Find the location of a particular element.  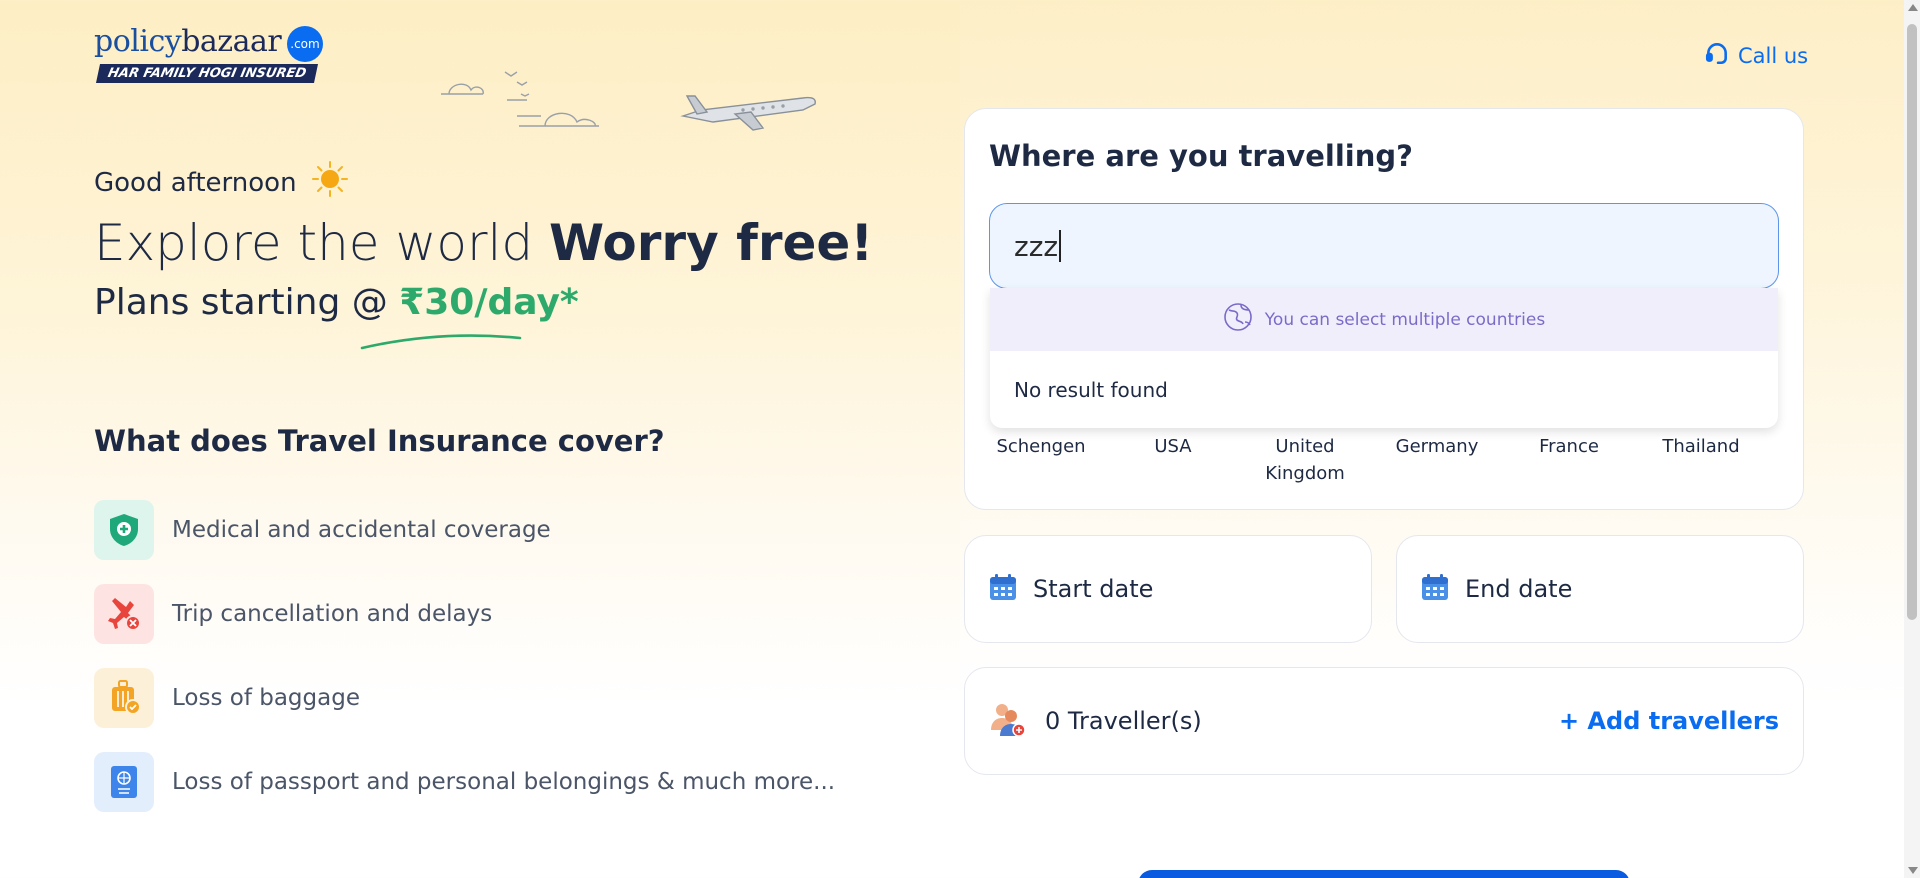

globe-icon is located at coordinates (1238, 319).